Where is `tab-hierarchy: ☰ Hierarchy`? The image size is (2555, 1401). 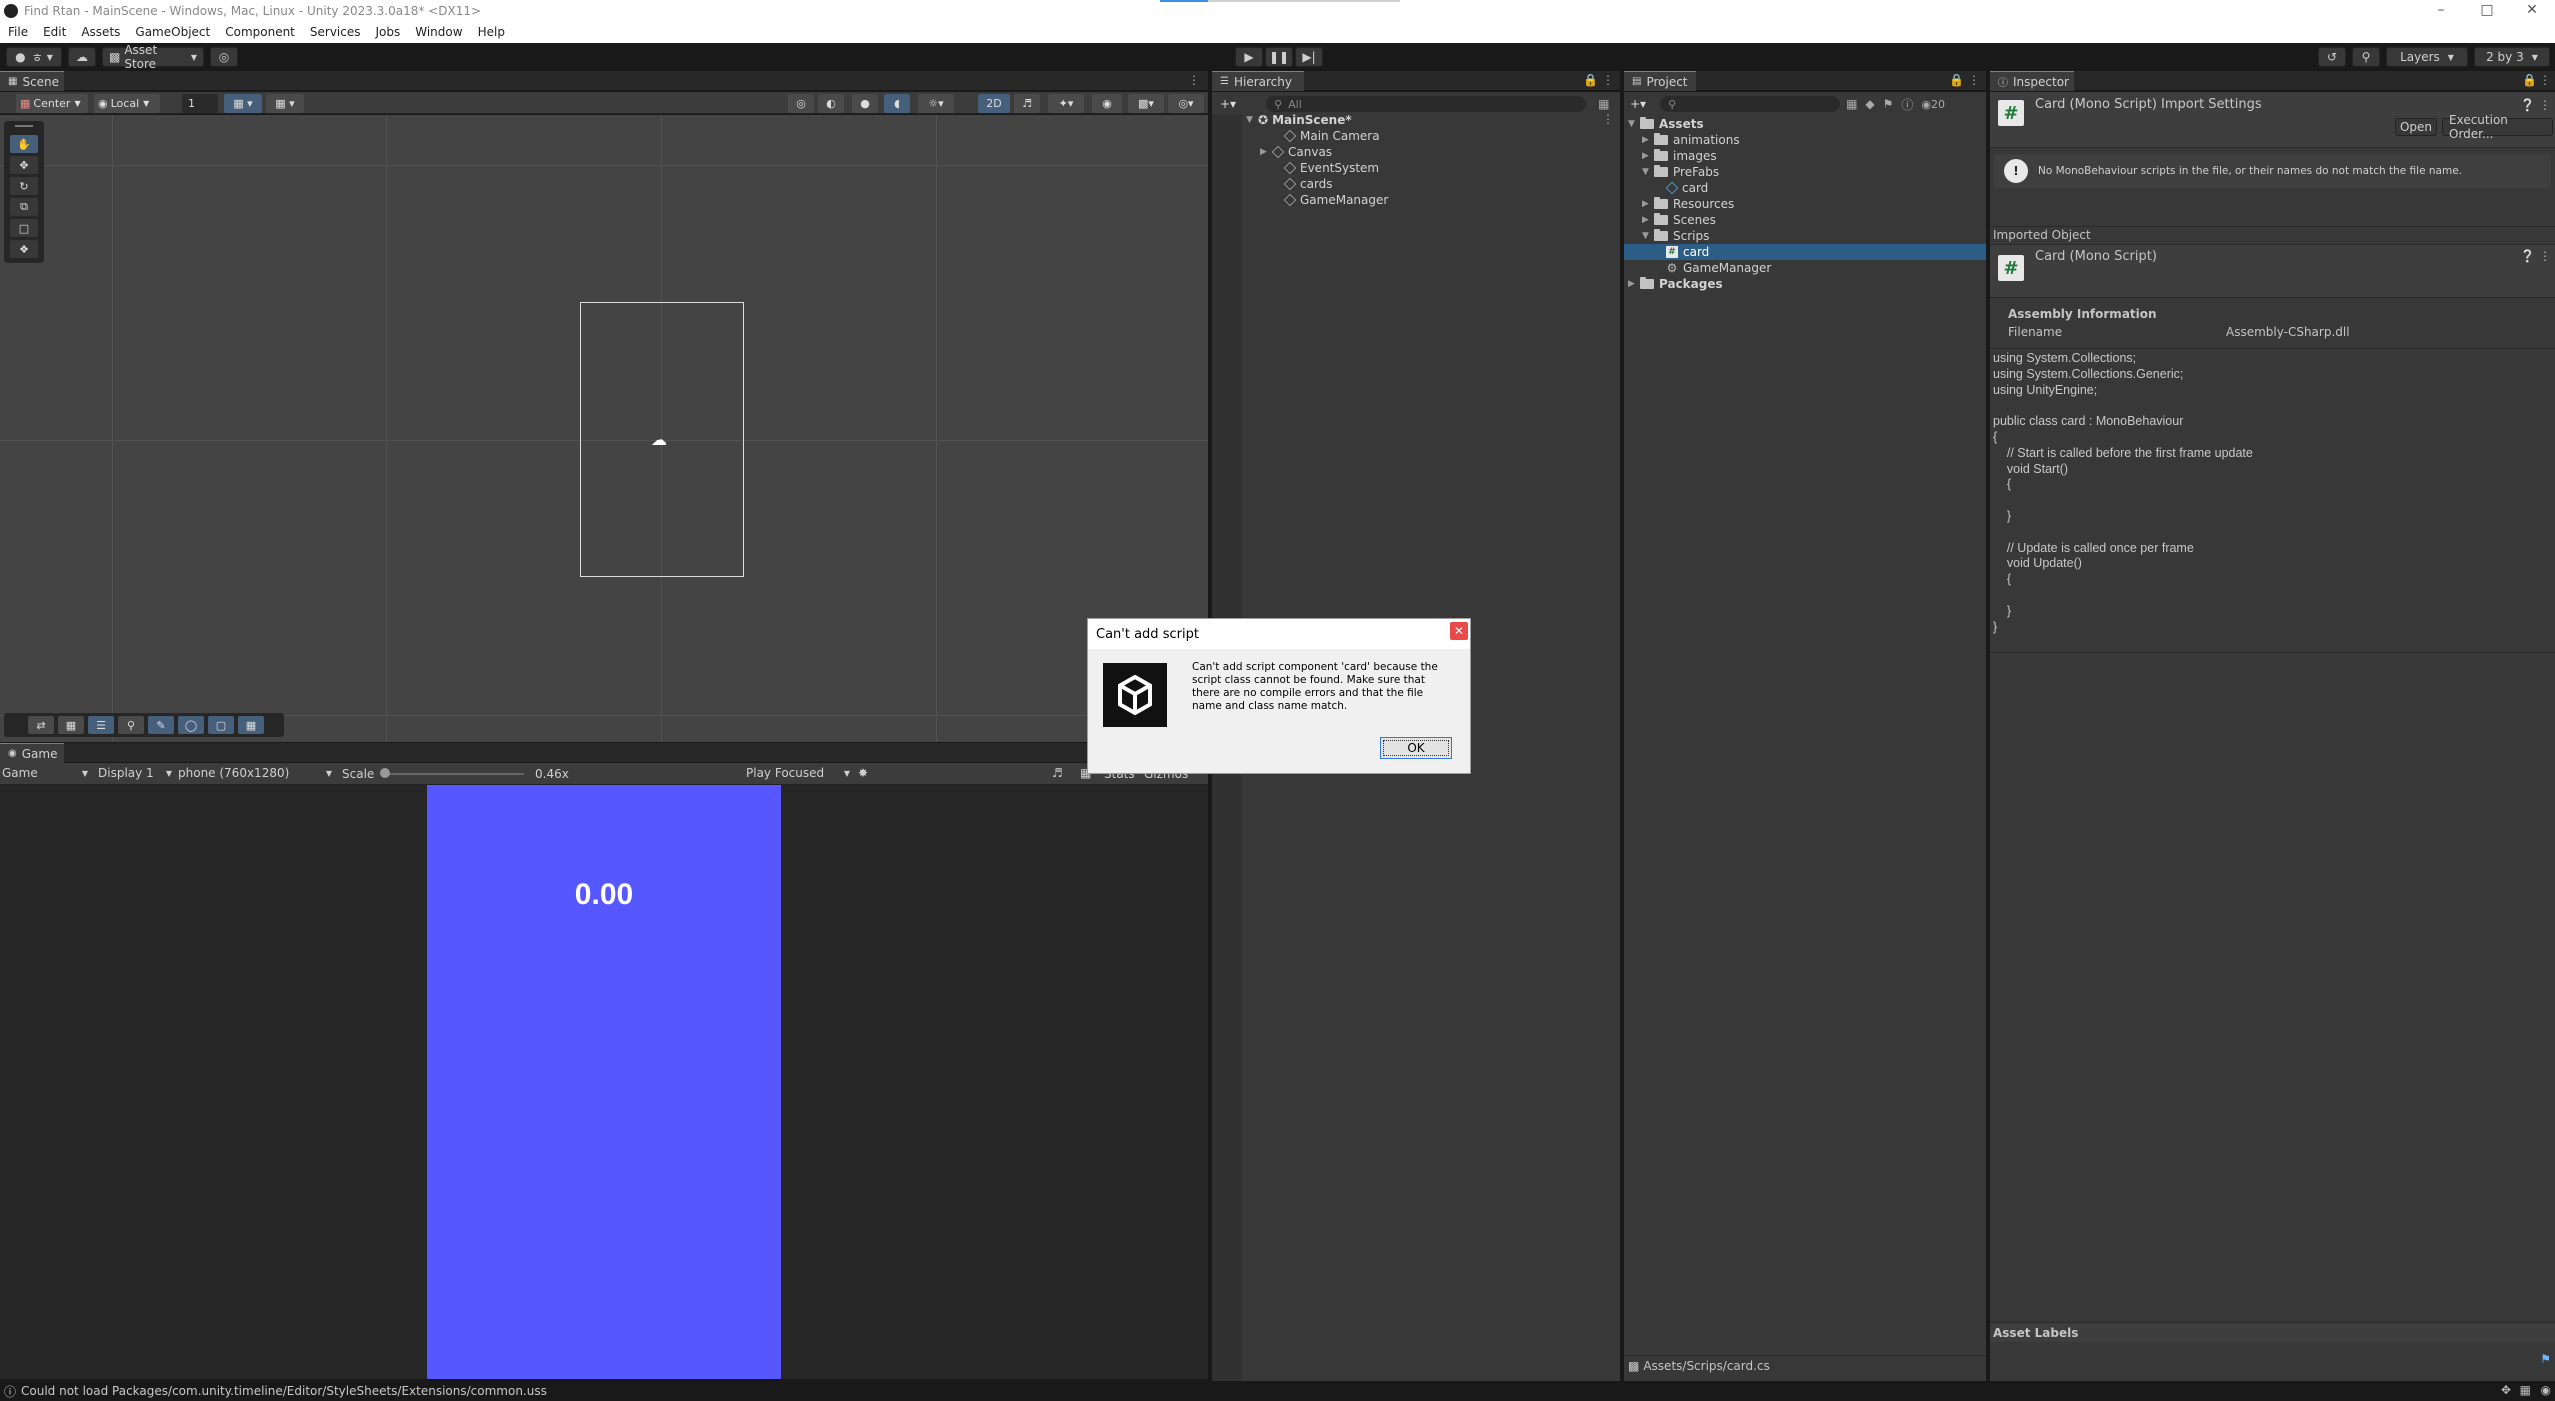 tab-hierarchy: ☰ Hierarchy is located at coordinates (1258, 81).